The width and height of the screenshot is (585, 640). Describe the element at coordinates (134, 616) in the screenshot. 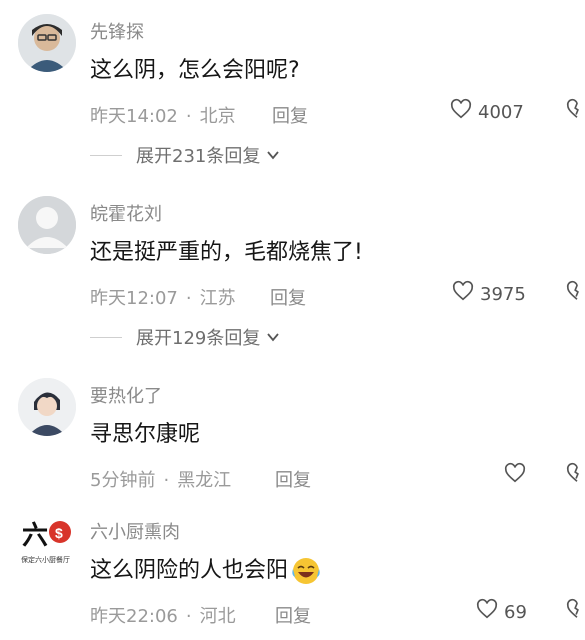

I see `comment-time: 昨天22:06` at that location.